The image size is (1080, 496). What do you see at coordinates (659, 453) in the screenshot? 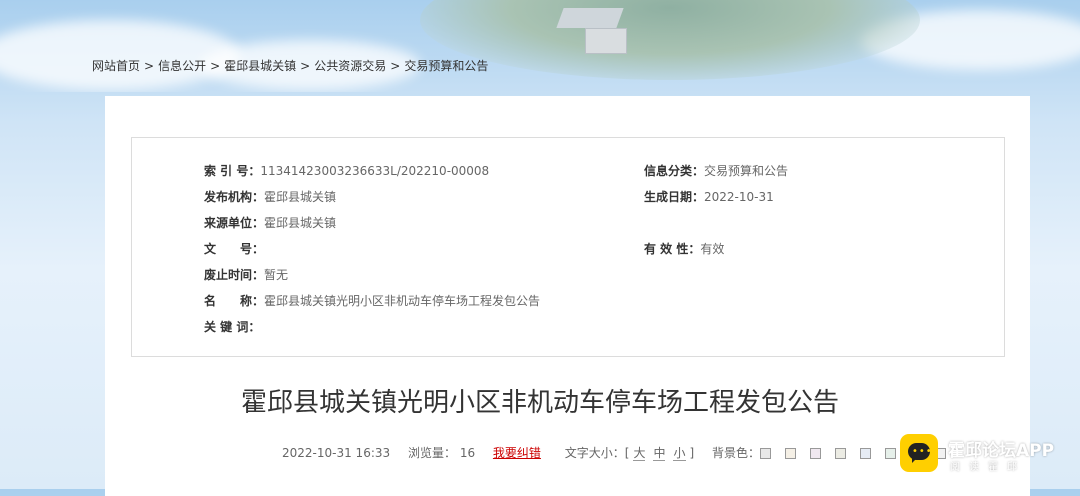
I see `font-size-medium: 中` at bounding box center [659, 453].